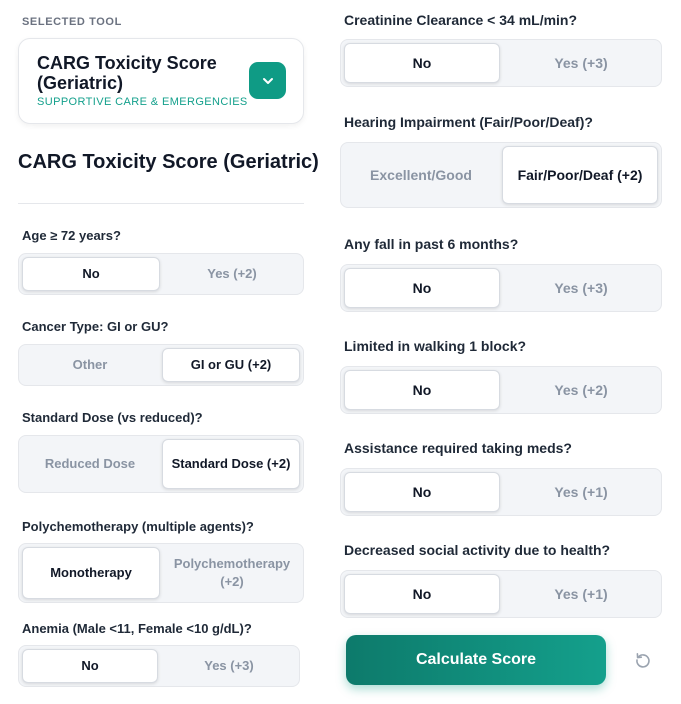 This screenshot has width=681, height=704. What do you see at coordinates (231, 464) in the screenshot?
I see `option-button: Standard Dose (+2)` at bounding box center [231, 464].